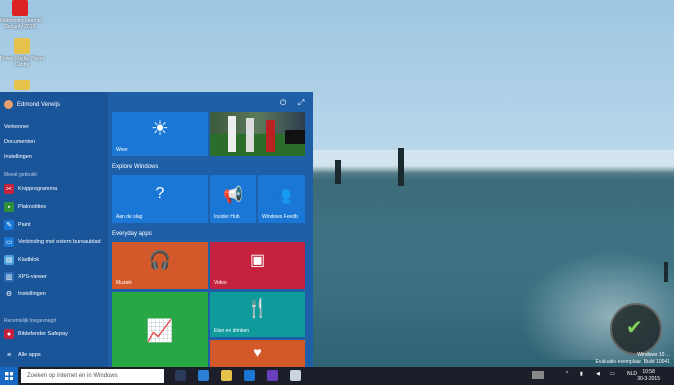 This screenshot has height=385, width=674. Describe the element at coordinates (9, 277) in the screenshot. I see `xps-viewer-icon: ▥` at that location.